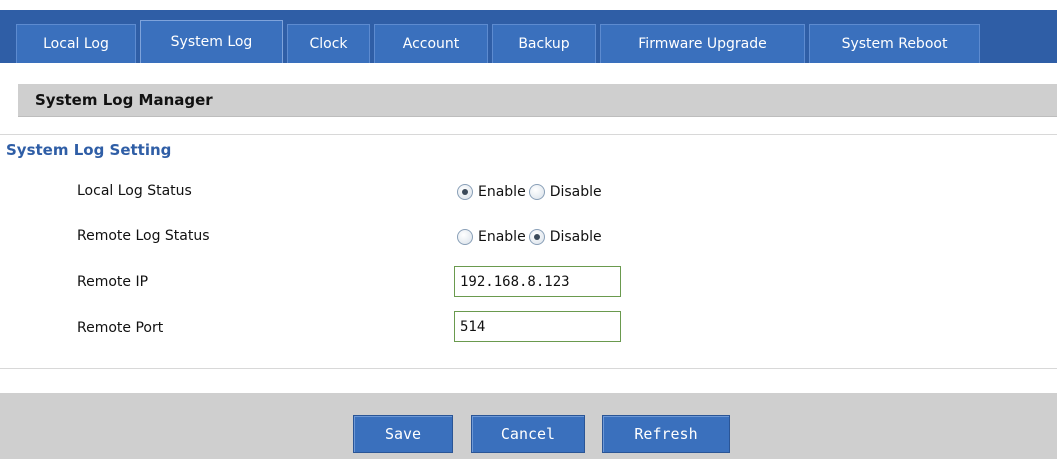 This screenshot has width=1057, height=459. What do you see at coordinates (124, 100) in the screenshot?
I see `section-title: System Log Manager` at bounding box center [124, 100].